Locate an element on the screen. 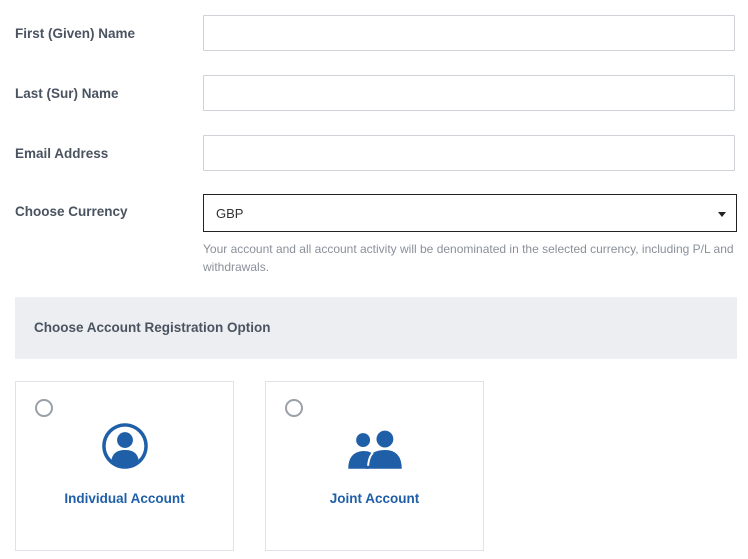  registration-heading: Choose Account Registration Option is located at coordinates (152, 327).